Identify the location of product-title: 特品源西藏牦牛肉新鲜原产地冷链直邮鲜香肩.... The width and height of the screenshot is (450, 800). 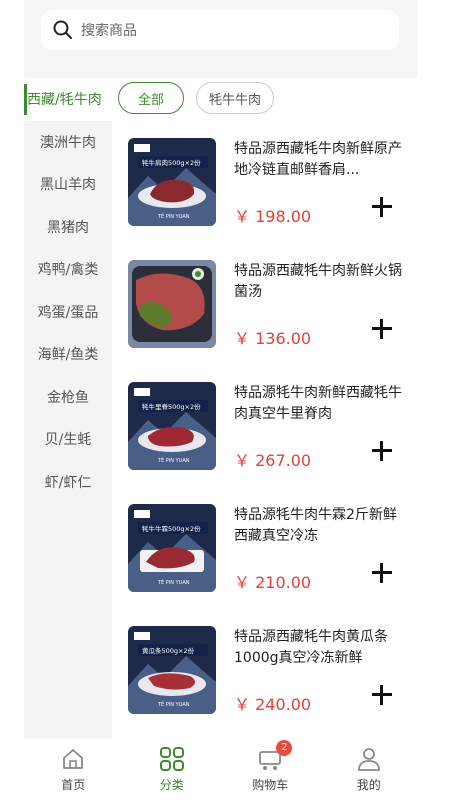
(319, 160).